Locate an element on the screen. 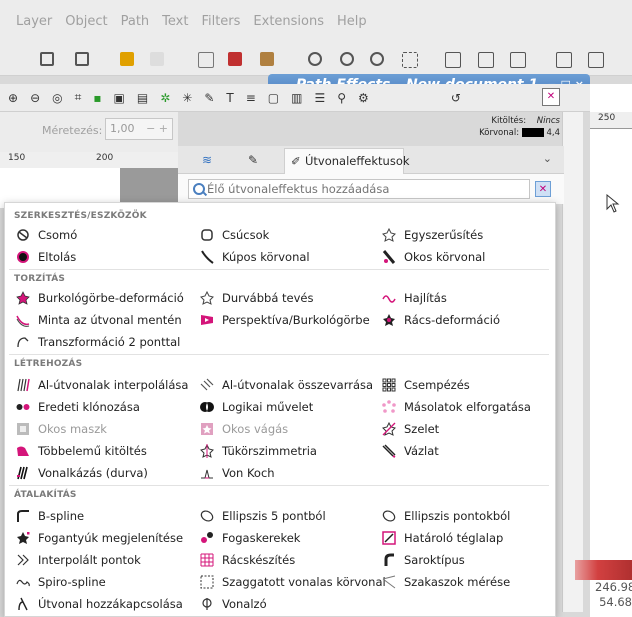  clone-icon is located at coordinates (518, 60).